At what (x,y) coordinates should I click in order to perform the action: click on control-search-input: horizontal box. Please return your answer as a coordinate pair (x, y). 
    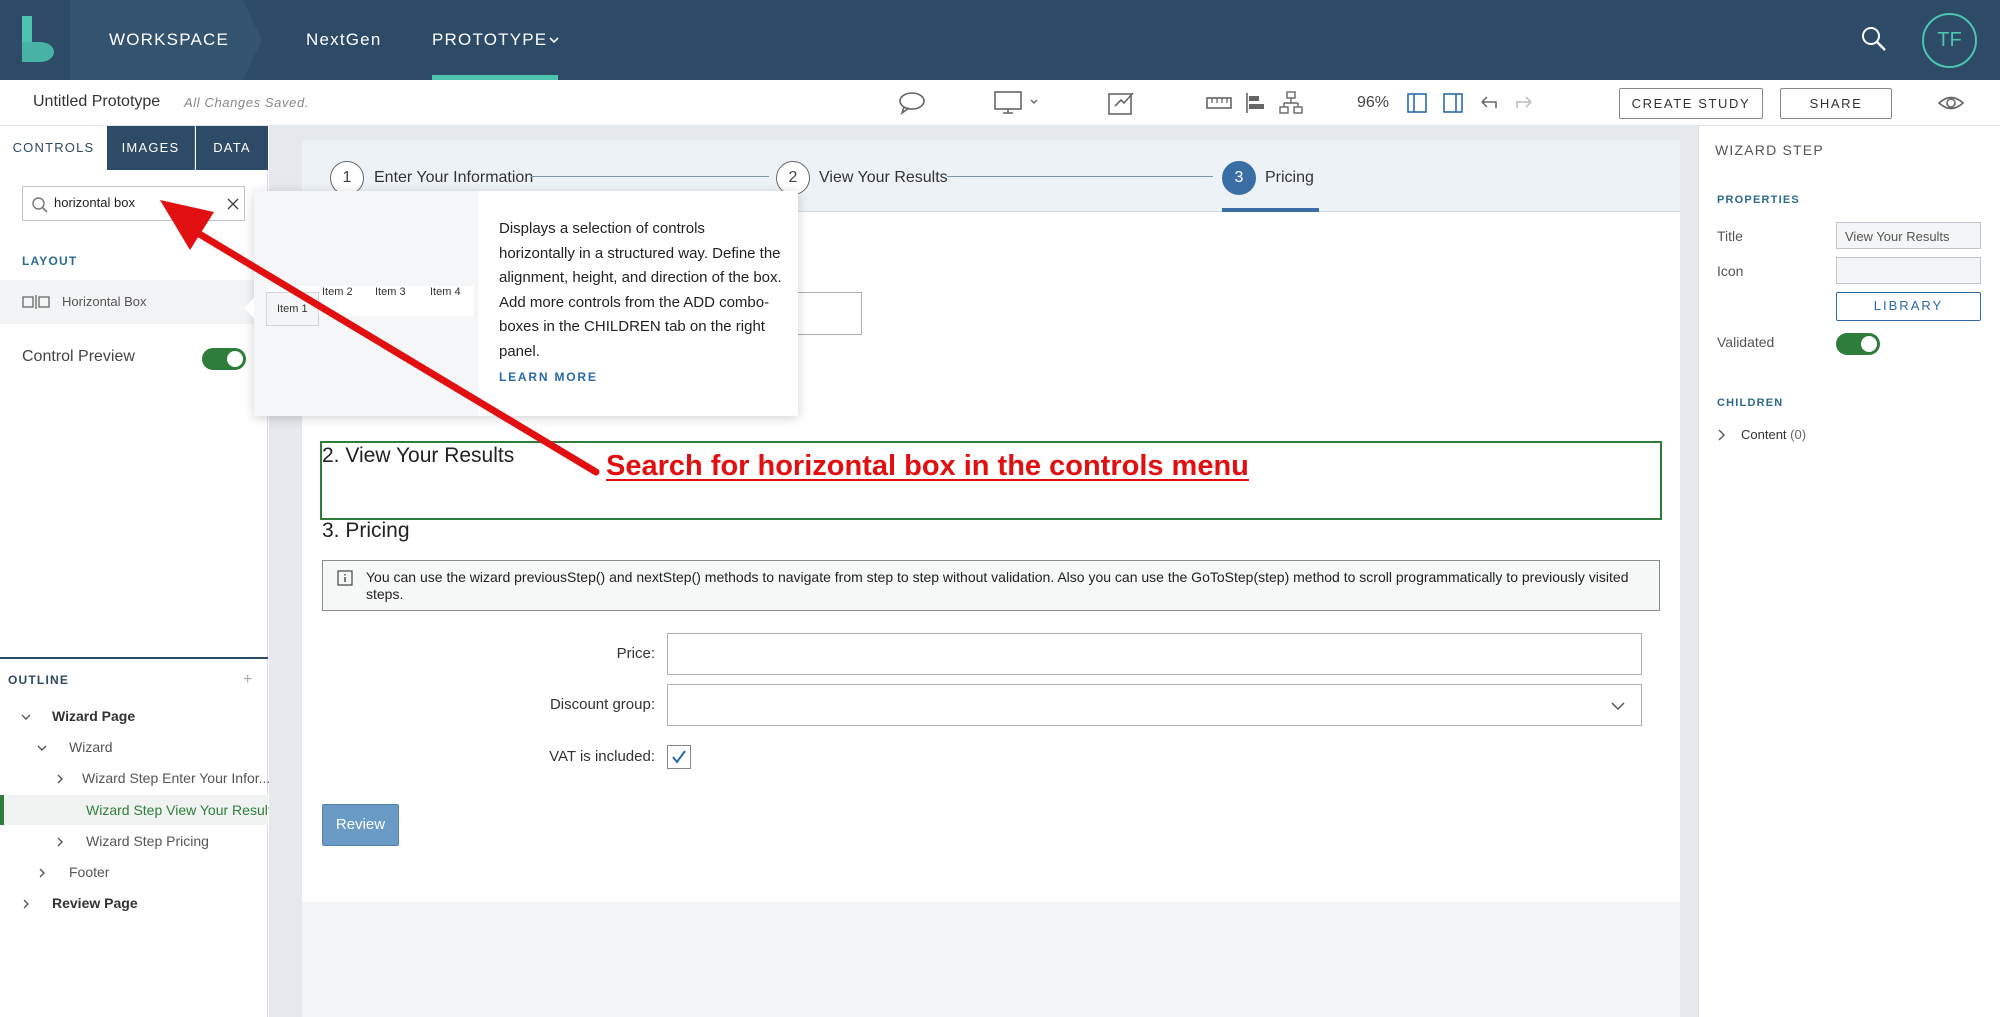
    Looking at the image, I should click on (133, 203).